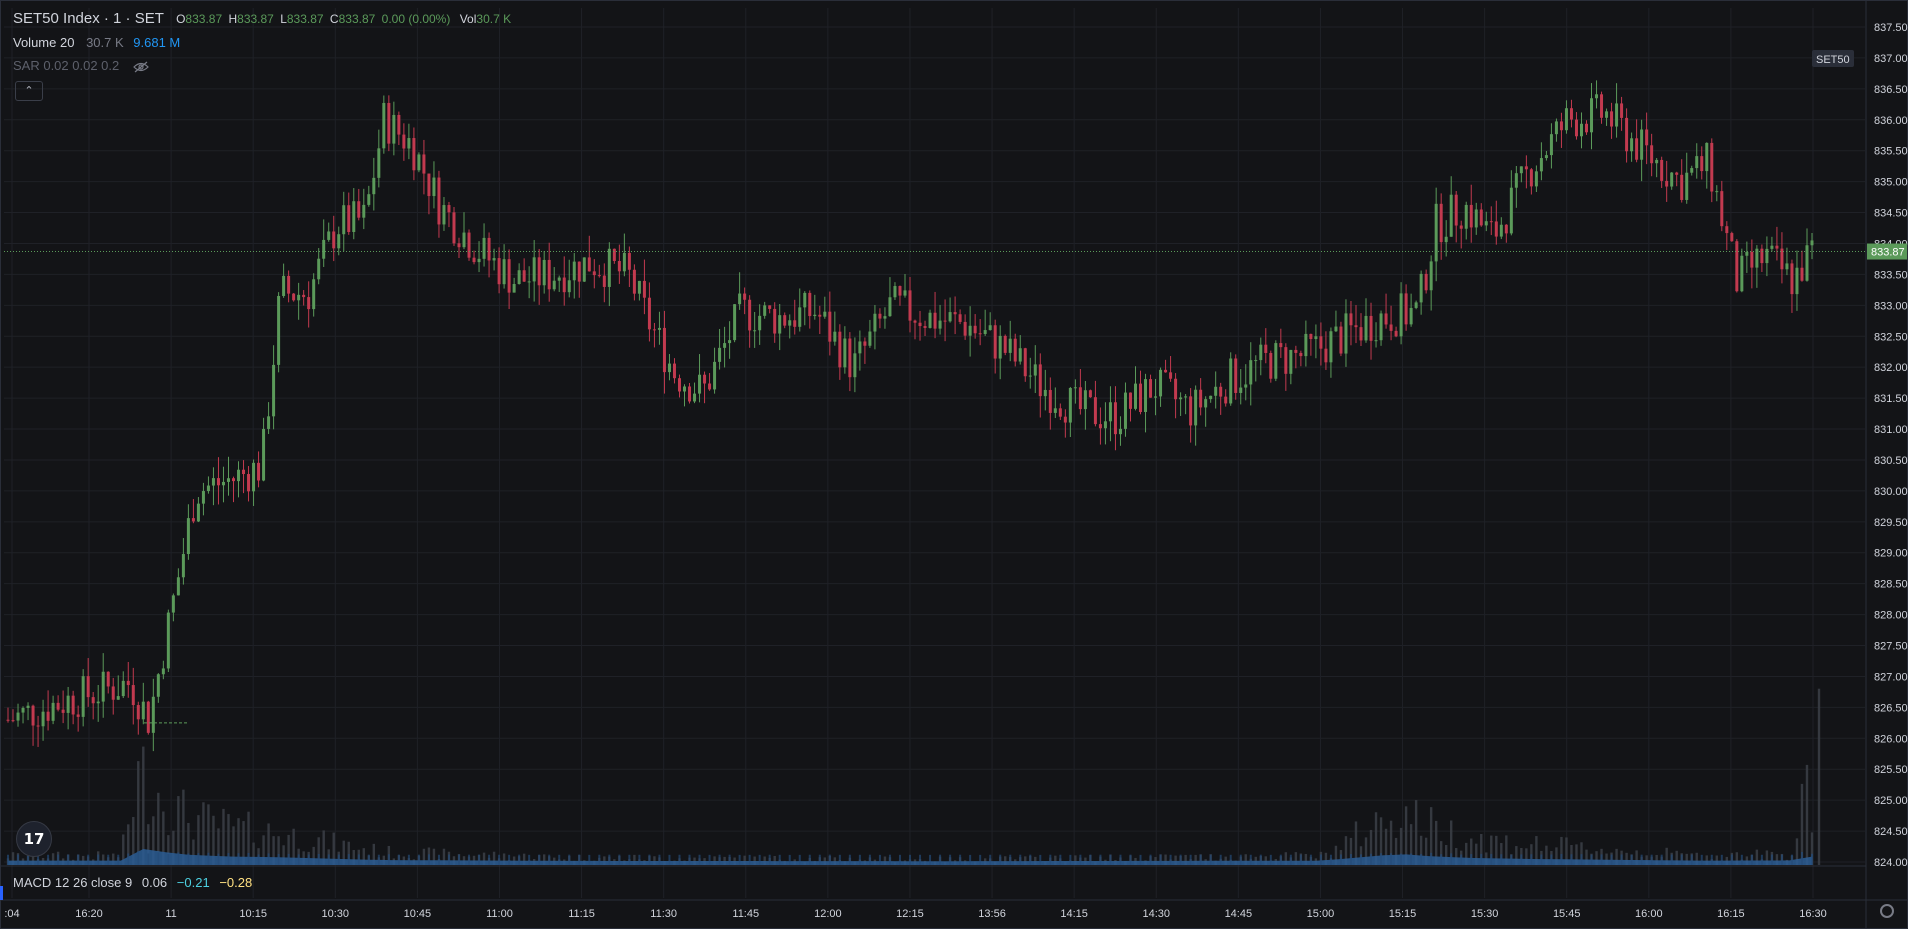 This screenshot has height=929, width=1908. I want to click on macd-value-2: −0.21, so click(193, 882).